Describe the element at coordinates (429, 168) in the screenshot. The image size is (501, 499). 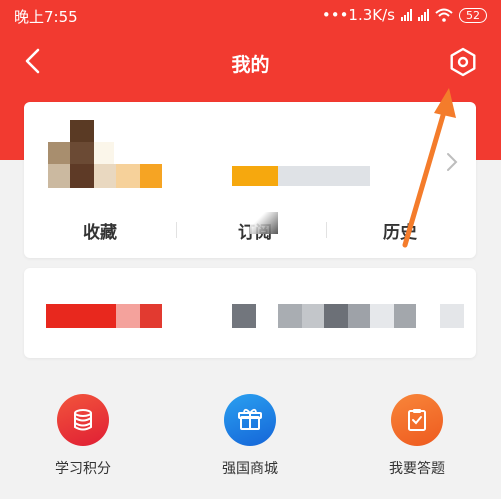
I see `annotation-arrow` at that location.